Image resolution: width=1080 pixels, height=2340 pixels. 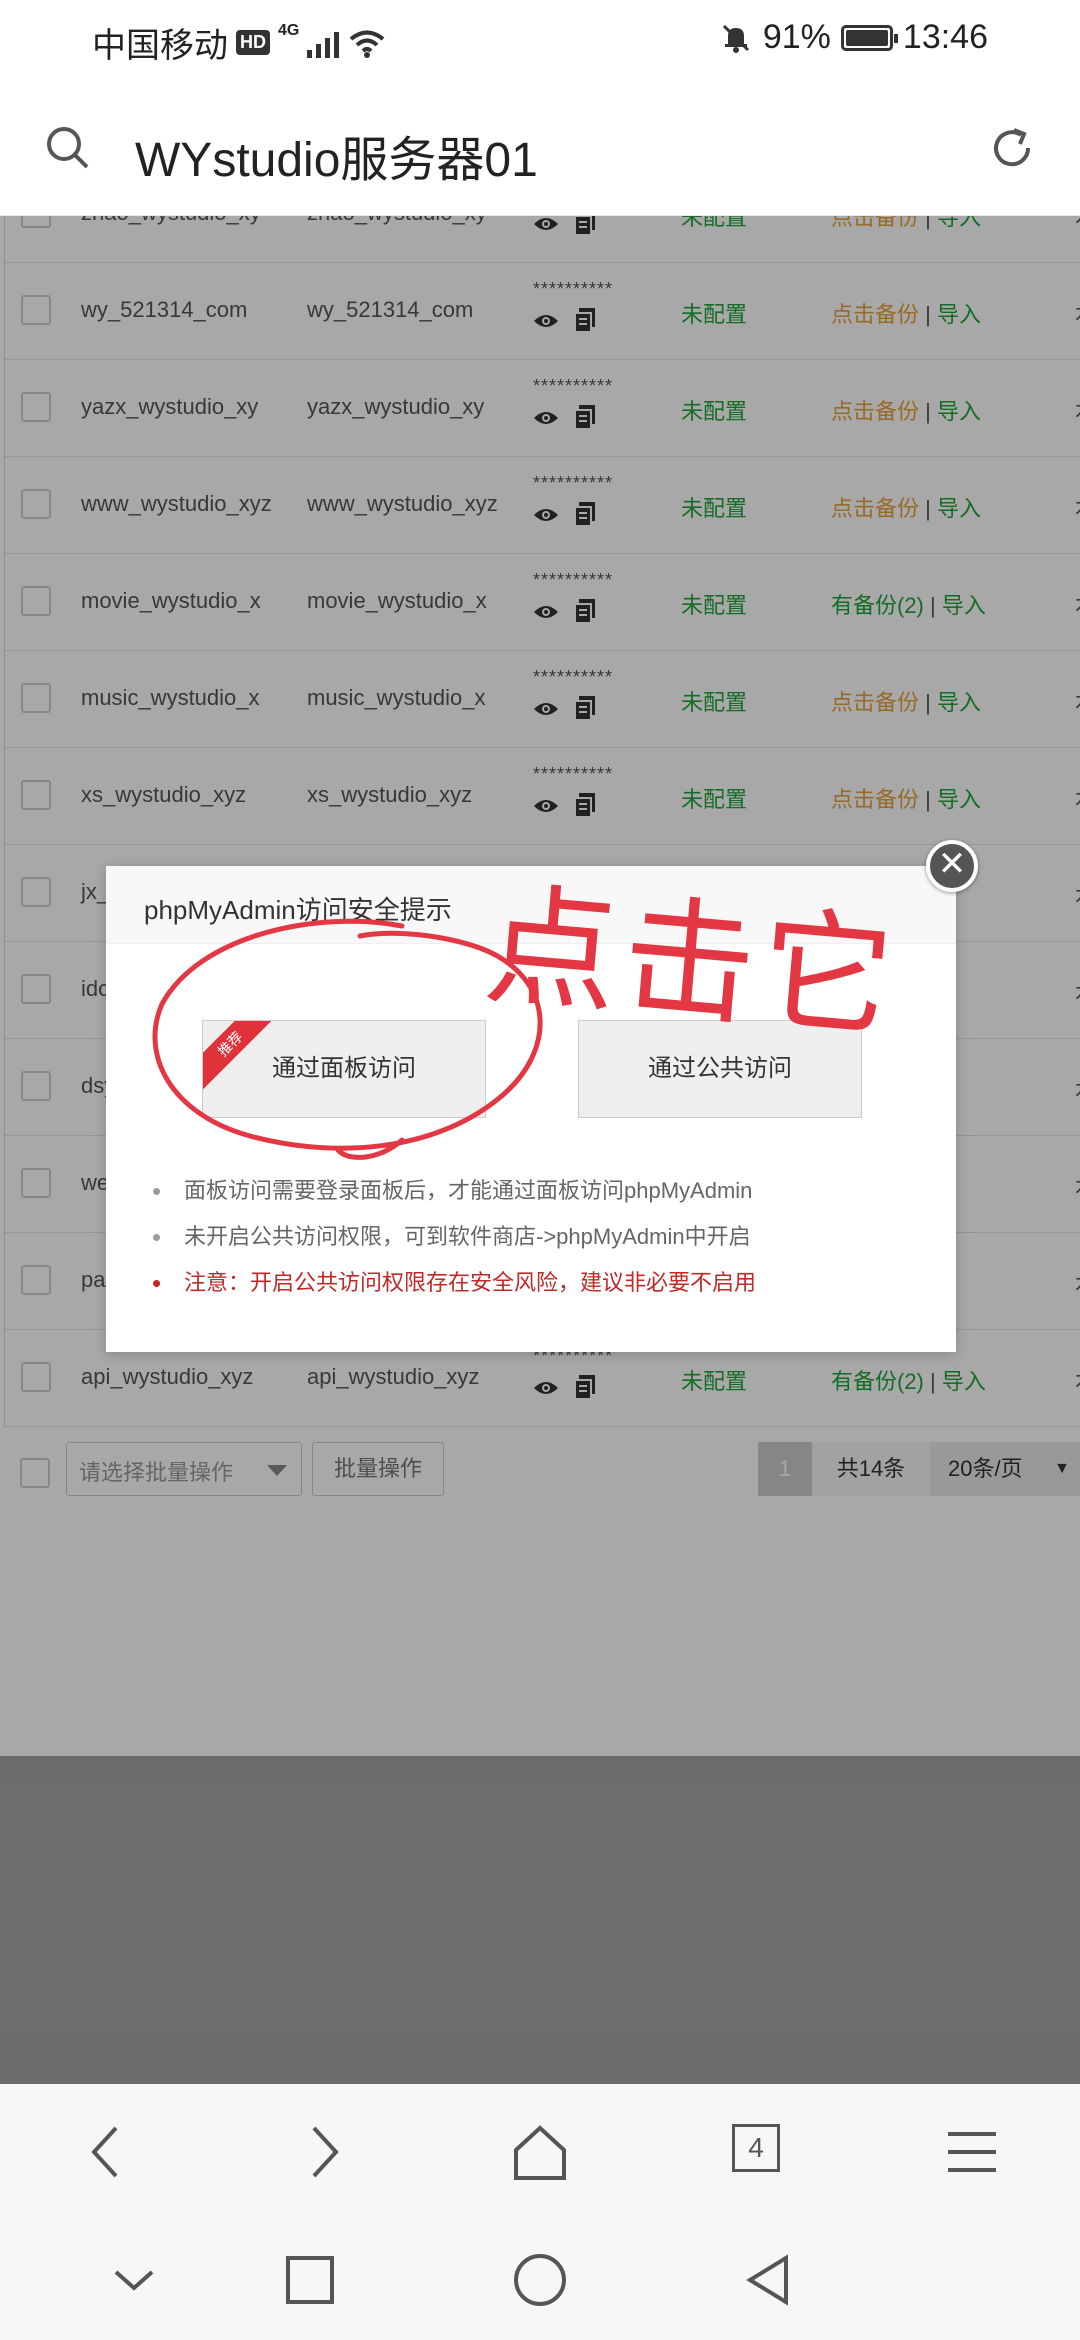 I want to click on tip-item: 未开启公共访问权限，可到软件商店->phpMyAdmin中开启, so click(x=454, y=1245).